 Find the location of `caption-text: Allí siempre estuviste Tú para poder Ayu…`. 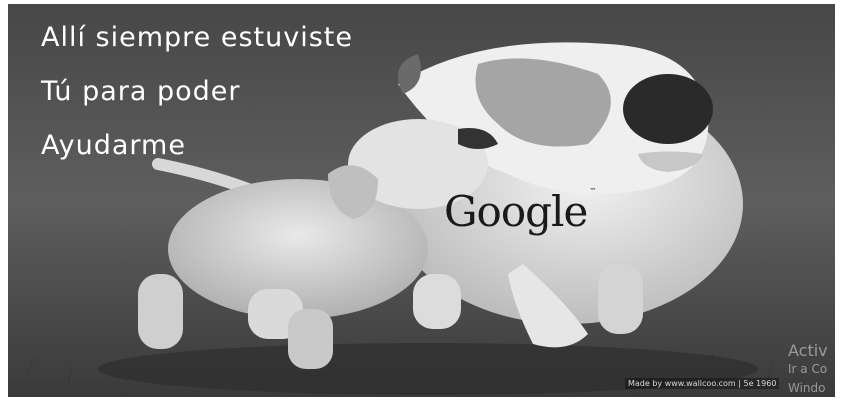

caption-text: Allí siempre estuviste Tú para poder Ayu… is located at coordinates (197, 99).